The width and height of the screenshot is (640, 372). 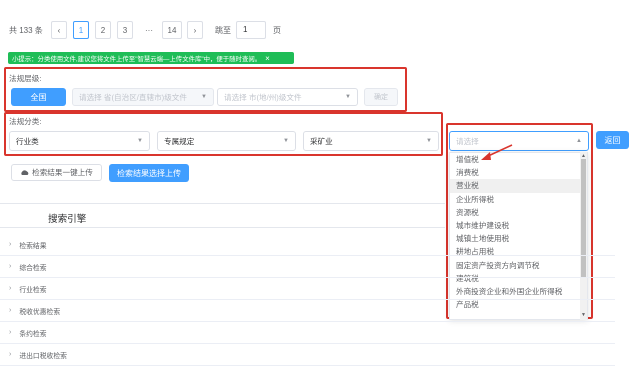 I want to click on chevron-up-icon: ▲, so click(x=579, y=141).